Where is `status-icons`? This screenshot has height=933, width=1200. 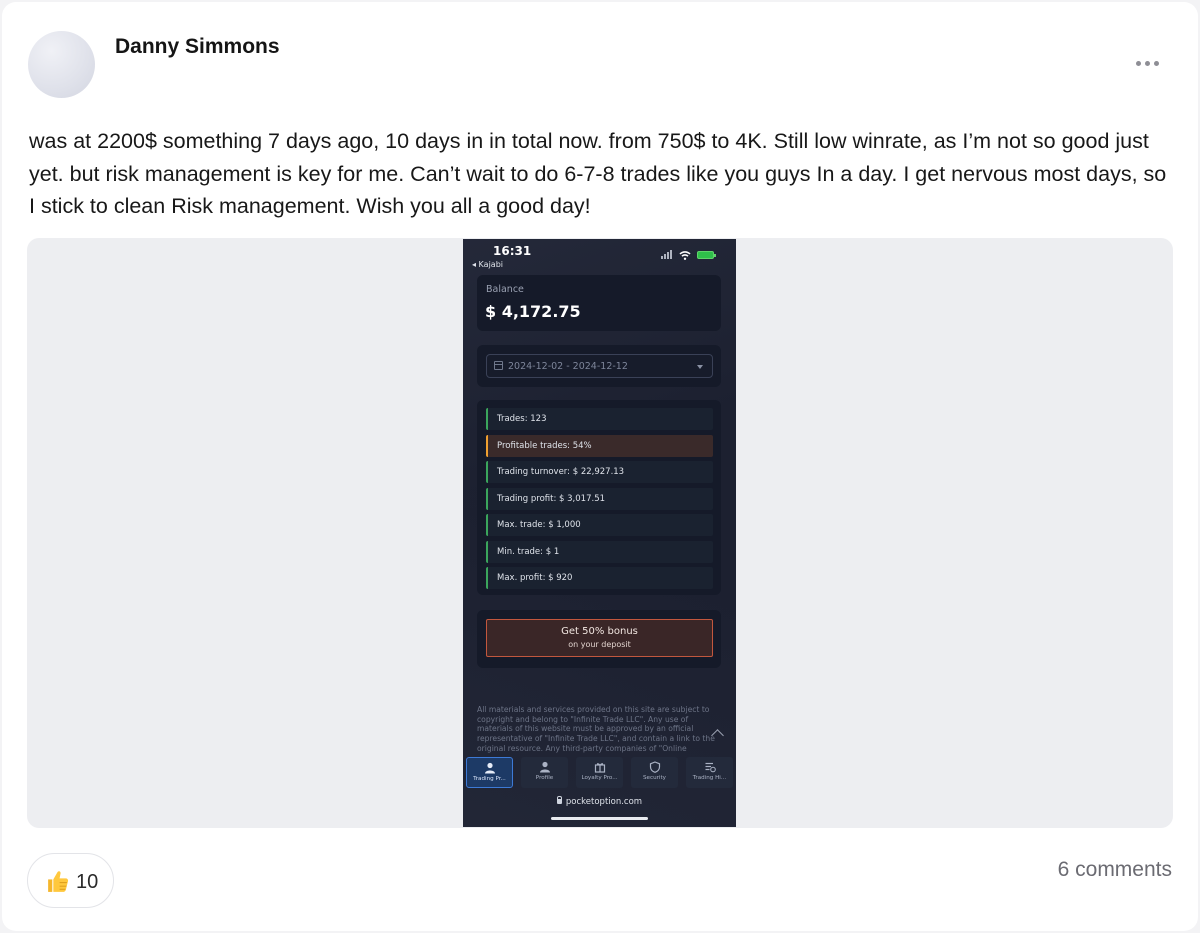
status-icons is located at coordinates (690, 255).